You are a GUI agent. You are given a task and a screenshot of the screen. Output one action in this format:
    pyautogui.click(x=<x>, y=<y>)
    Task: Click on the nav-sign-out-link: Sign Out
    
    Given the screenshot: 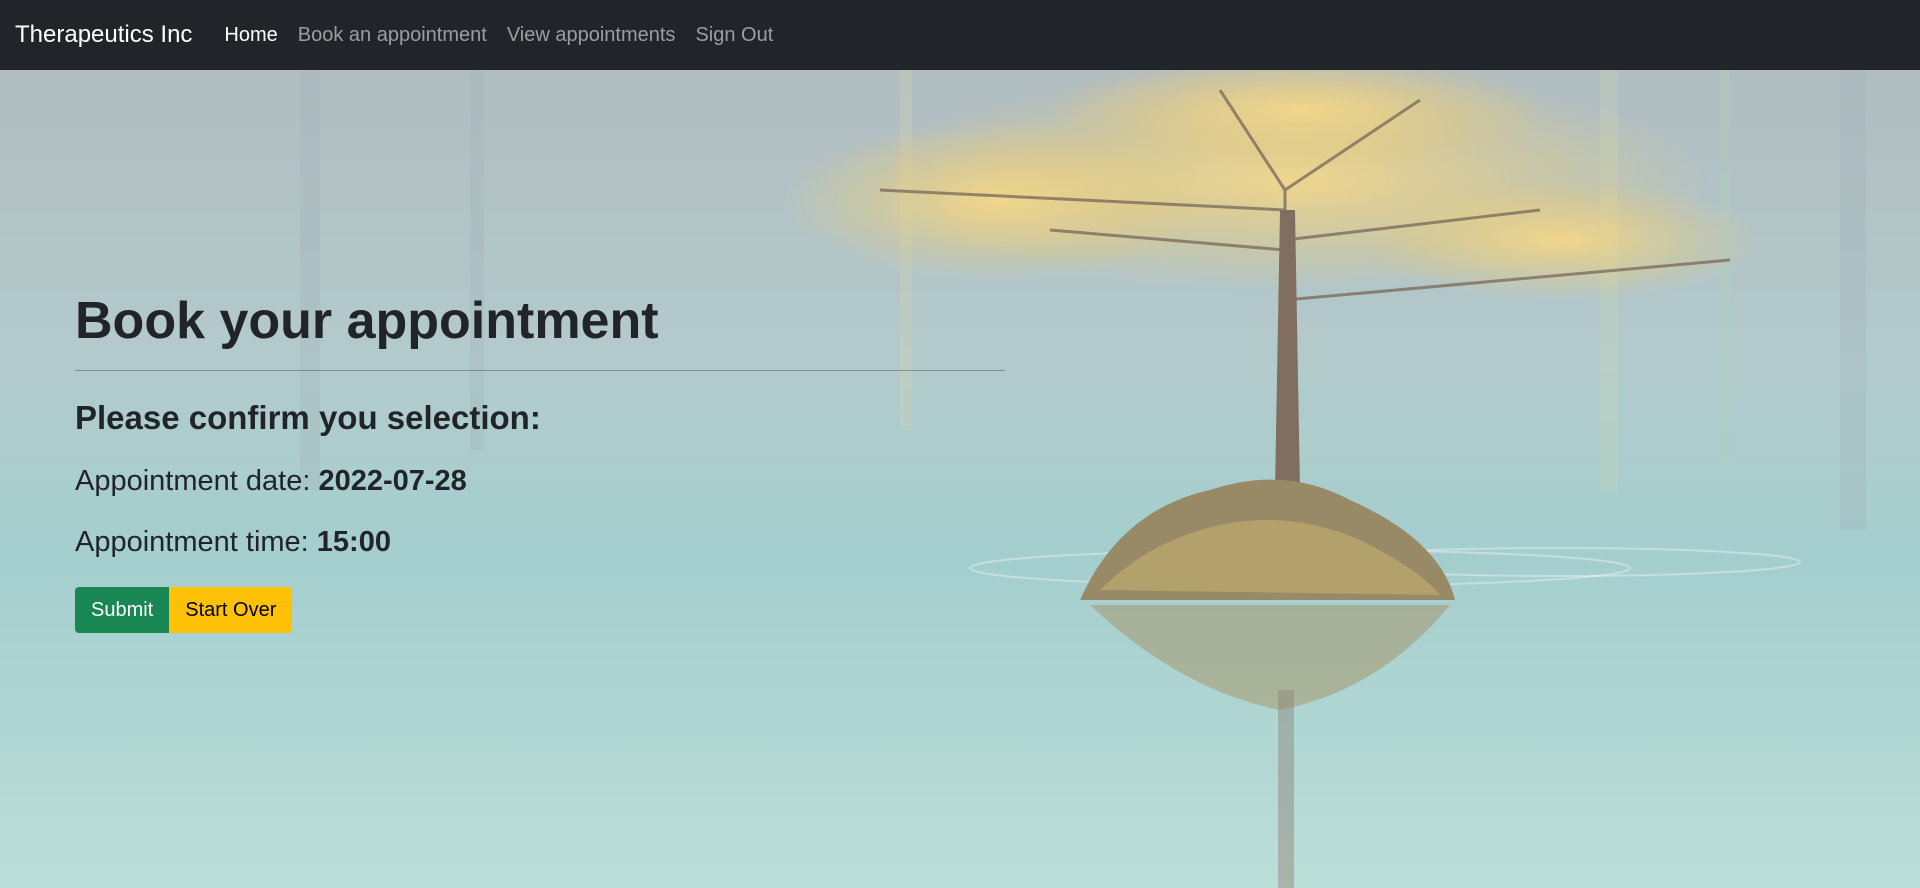 What is the action you would take?
    pyautogui.click(x=734, y=35)
    